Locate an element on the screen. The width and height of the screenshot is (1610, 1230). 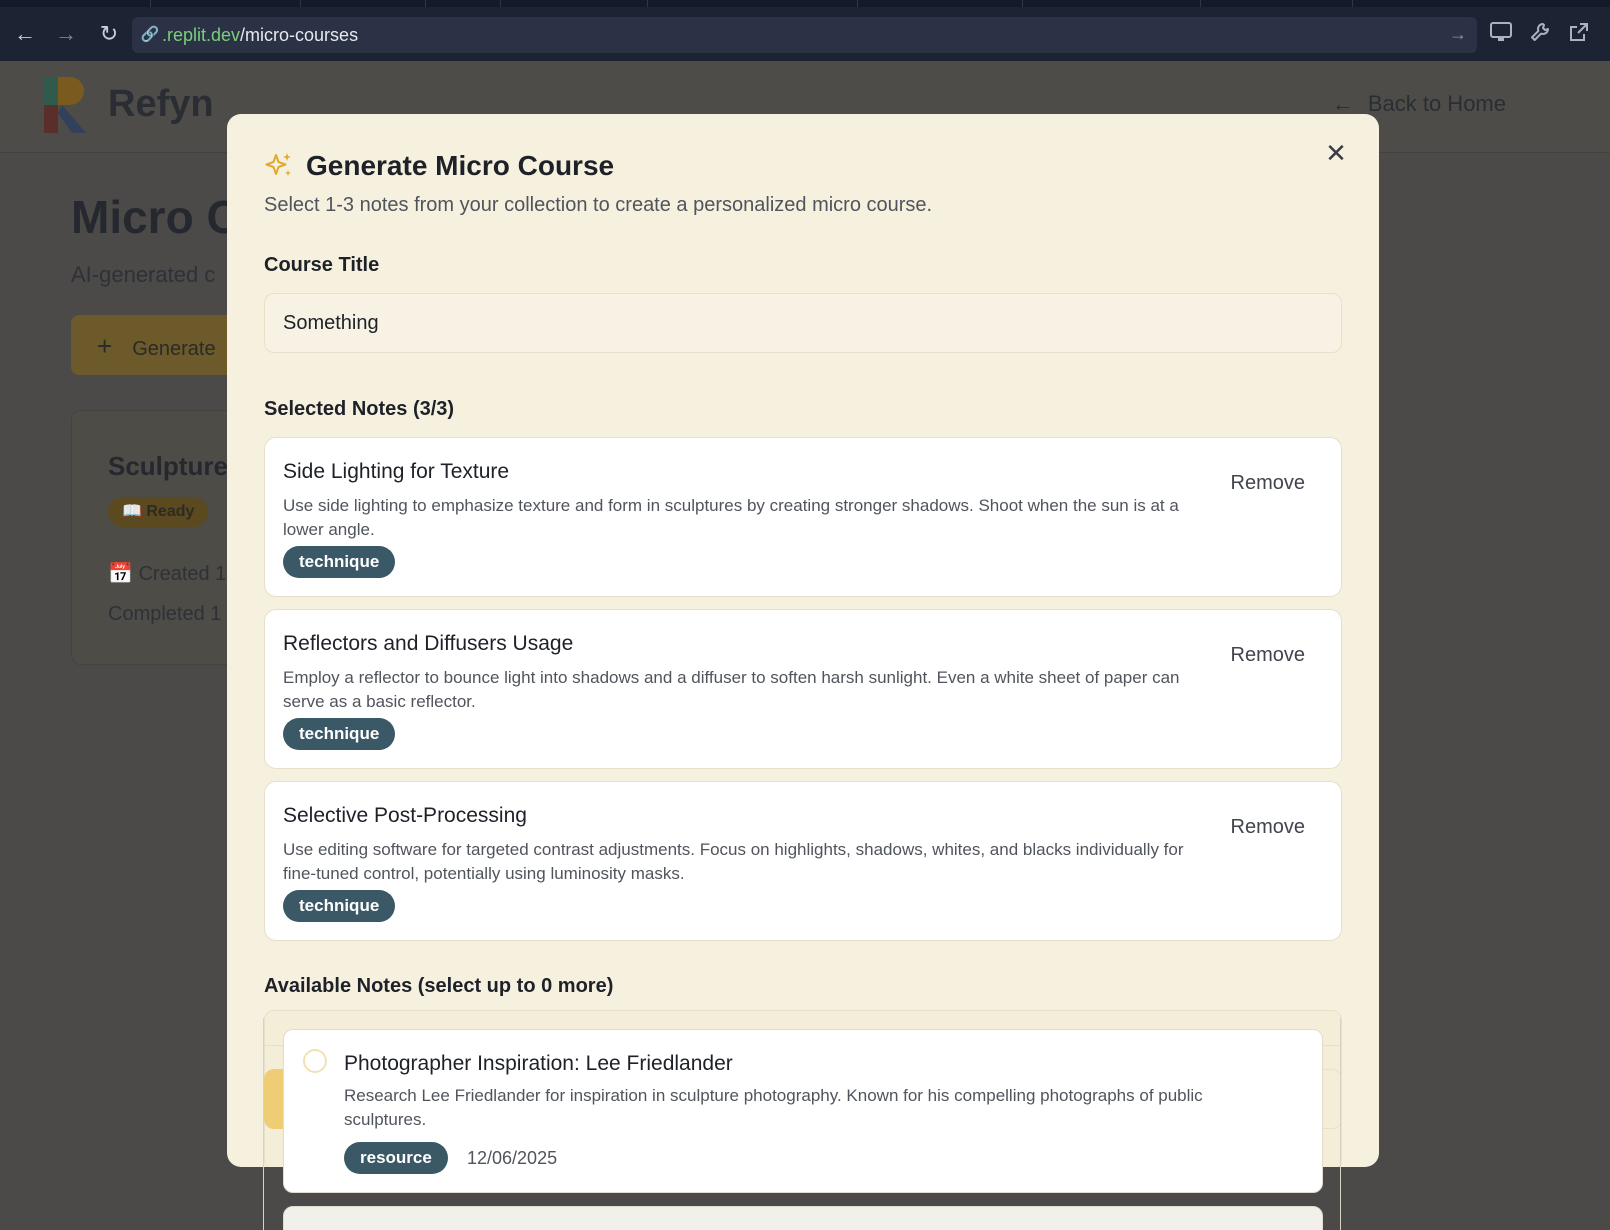
close-icon: ✕ is located at coordinates (1336, 153).